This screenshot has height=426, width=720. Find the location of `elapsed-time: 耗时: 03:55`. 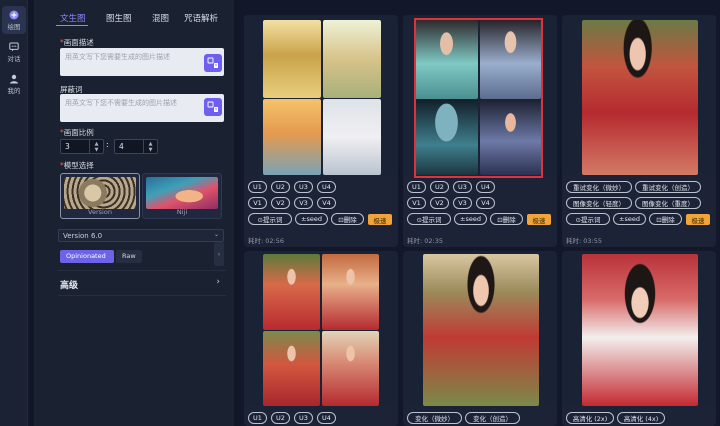

elapsed-time: 耗时: 03:55 is located at coordinates (584, 241).